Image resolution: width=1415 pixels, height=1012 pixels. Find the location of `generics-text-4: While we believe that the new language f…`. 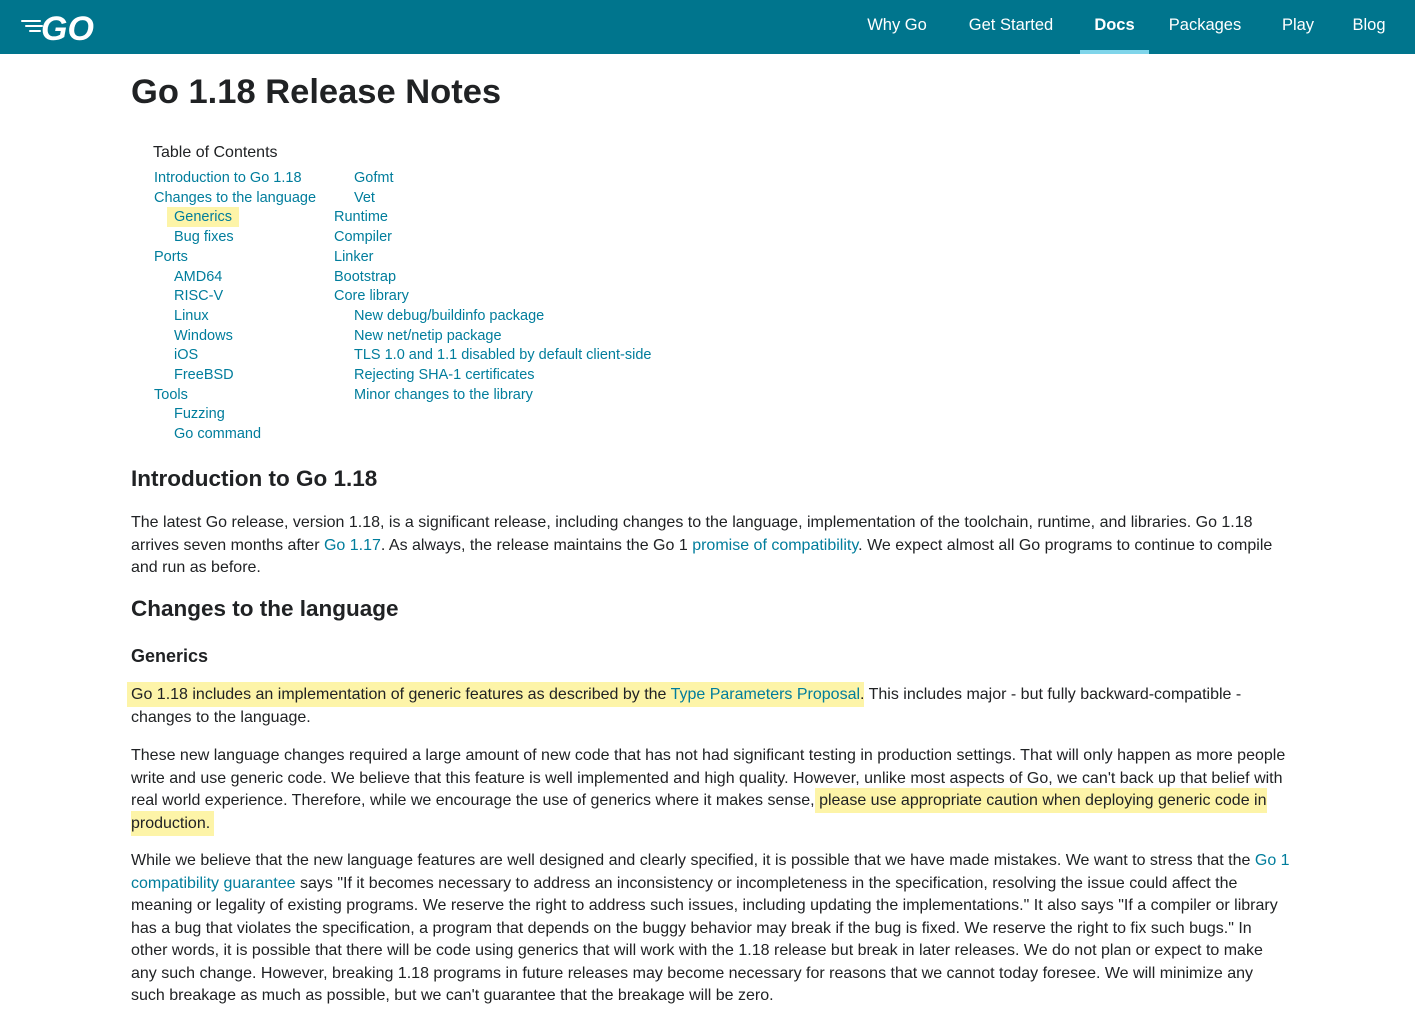

generics-text-4: While we believe that the new language f… is located at coordinates (693, 860).